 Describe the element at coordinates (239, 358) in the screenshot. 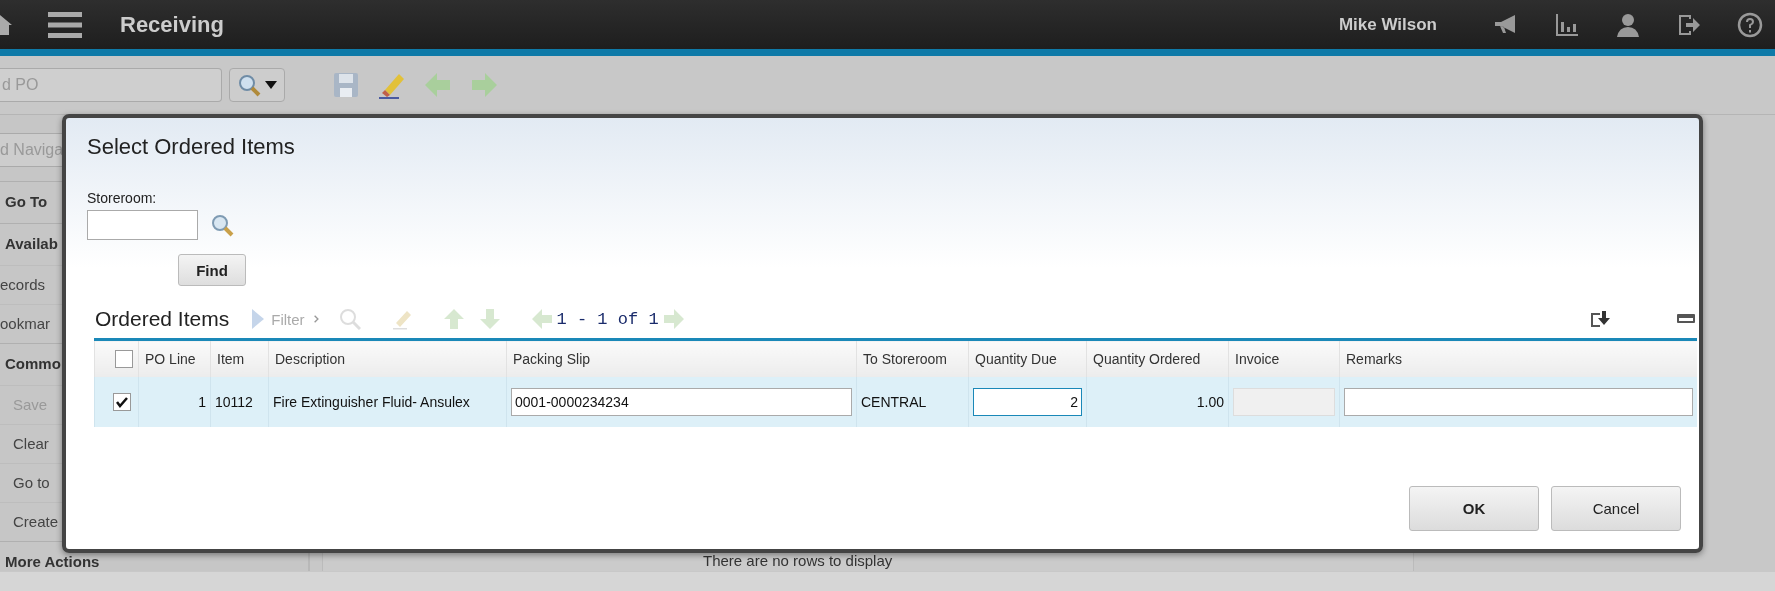

I see `column-header: Item` at that location.